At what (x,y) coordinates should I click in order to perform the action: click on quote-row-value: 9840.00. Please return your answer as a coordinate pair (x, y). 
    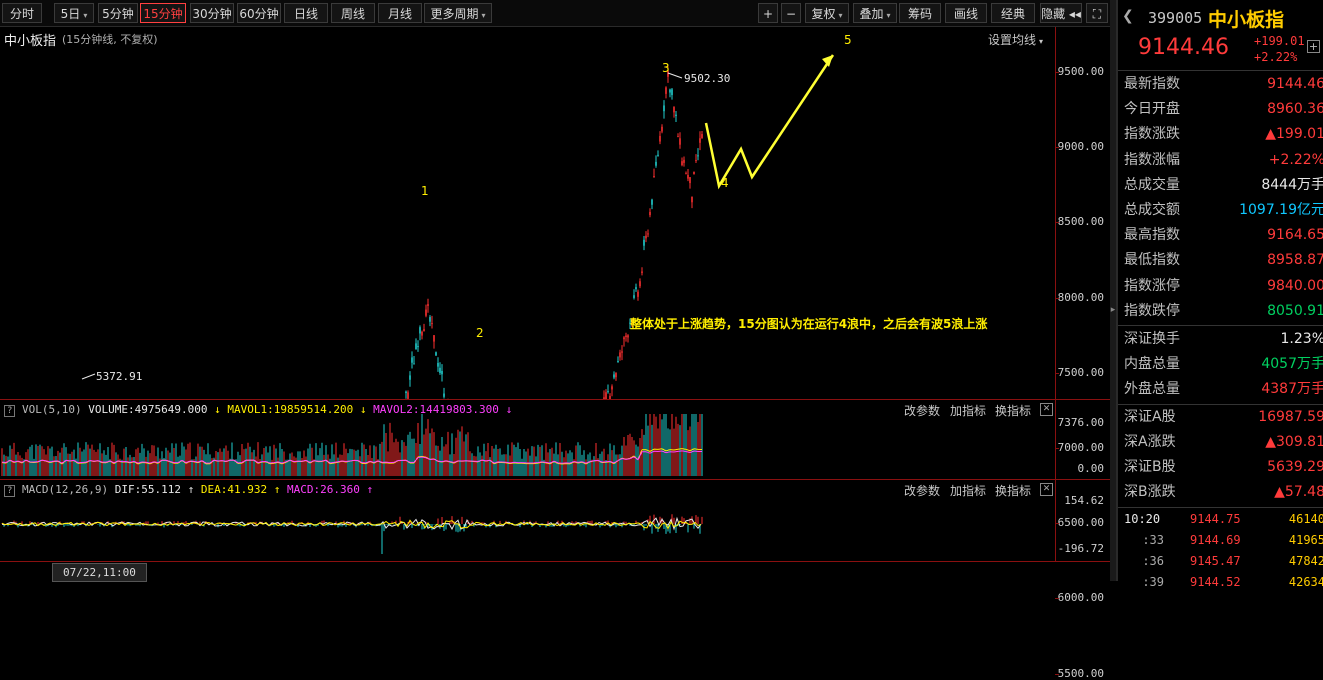
    Looking at the image, I should click on (1295, 285).